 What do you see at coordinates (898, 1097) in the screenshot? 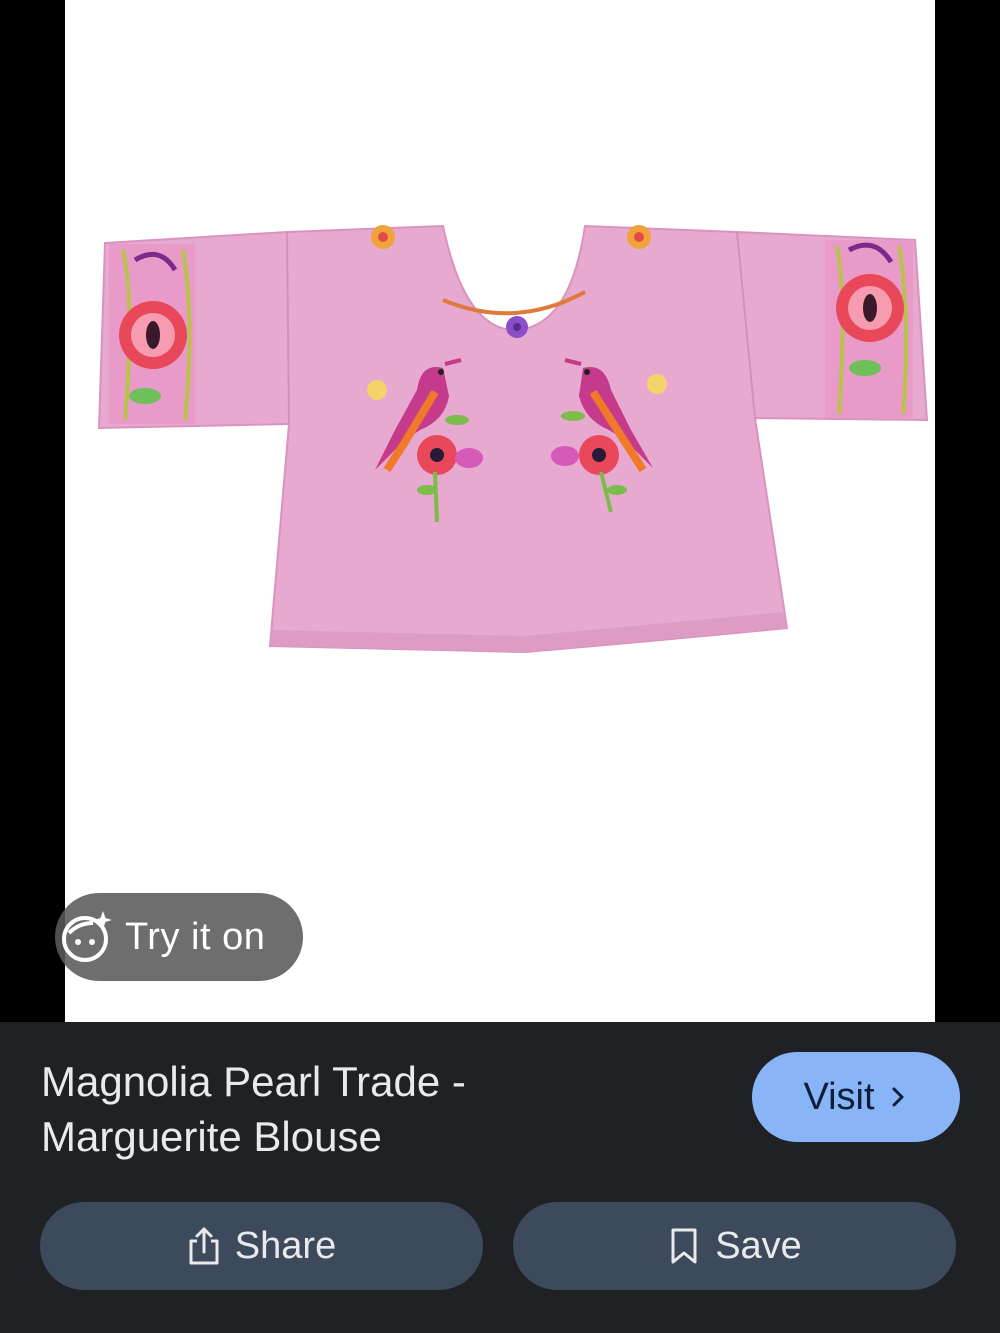
I see `chevron-right-icon` at bounding box center [898, 1097].